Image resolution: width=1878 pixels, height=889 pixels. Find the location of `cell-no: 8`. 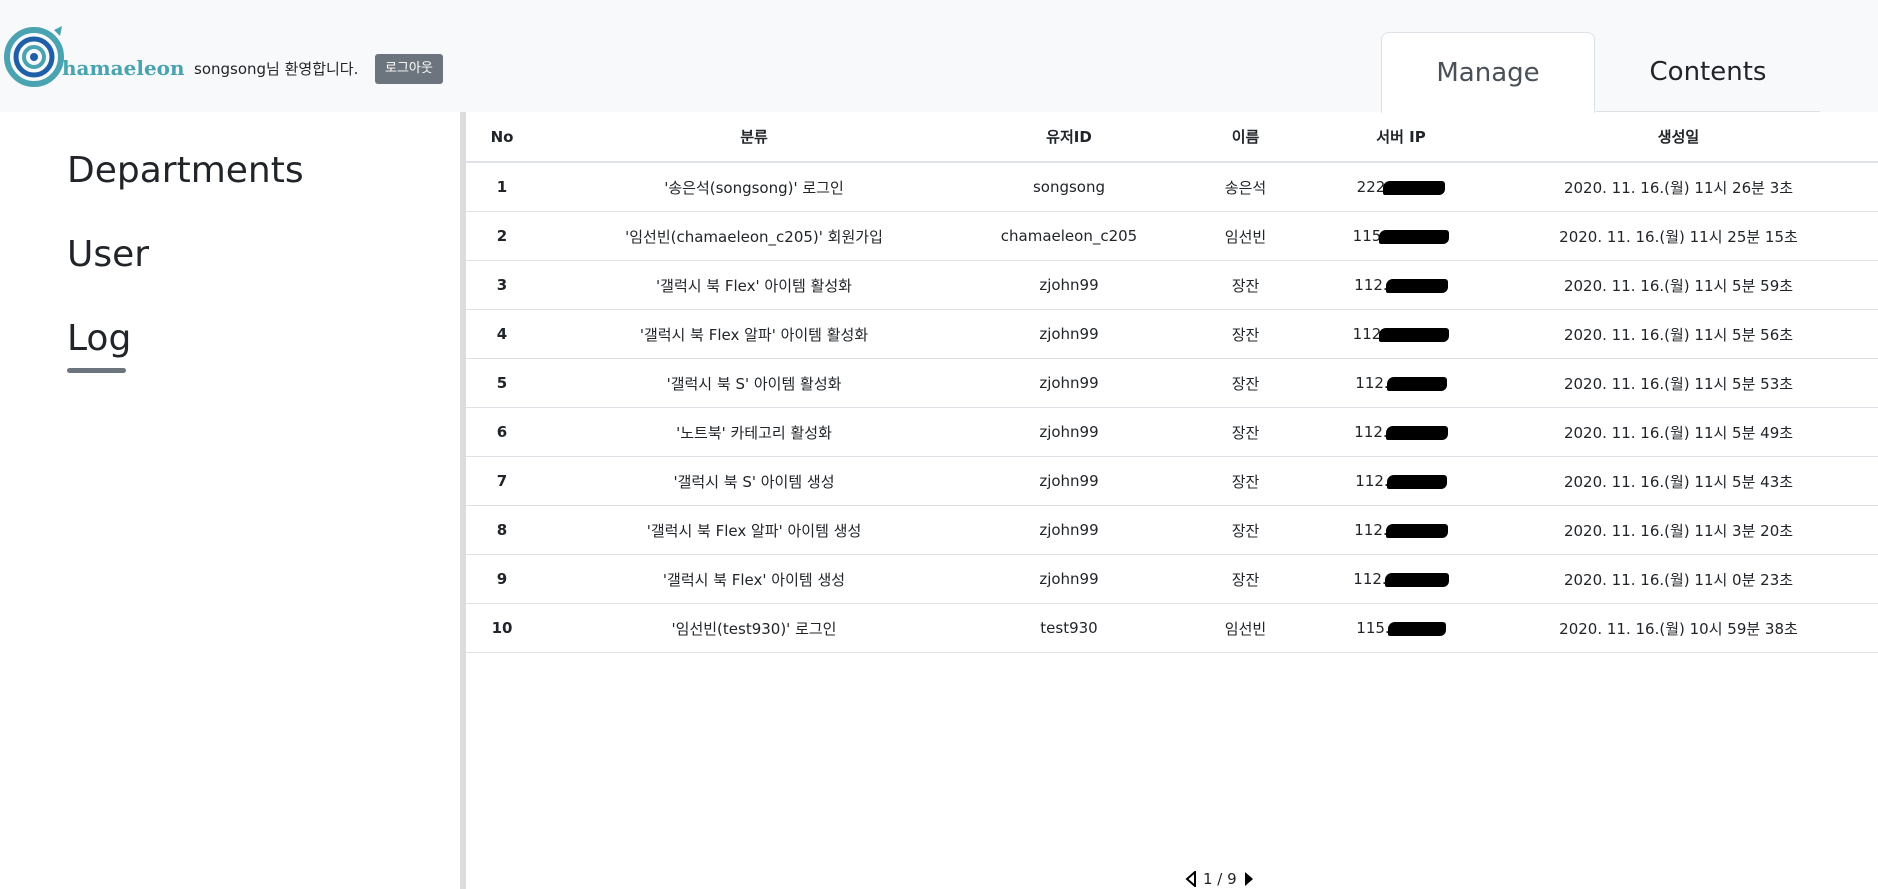

cell-no: 8 is located at coordinates (502, 530).